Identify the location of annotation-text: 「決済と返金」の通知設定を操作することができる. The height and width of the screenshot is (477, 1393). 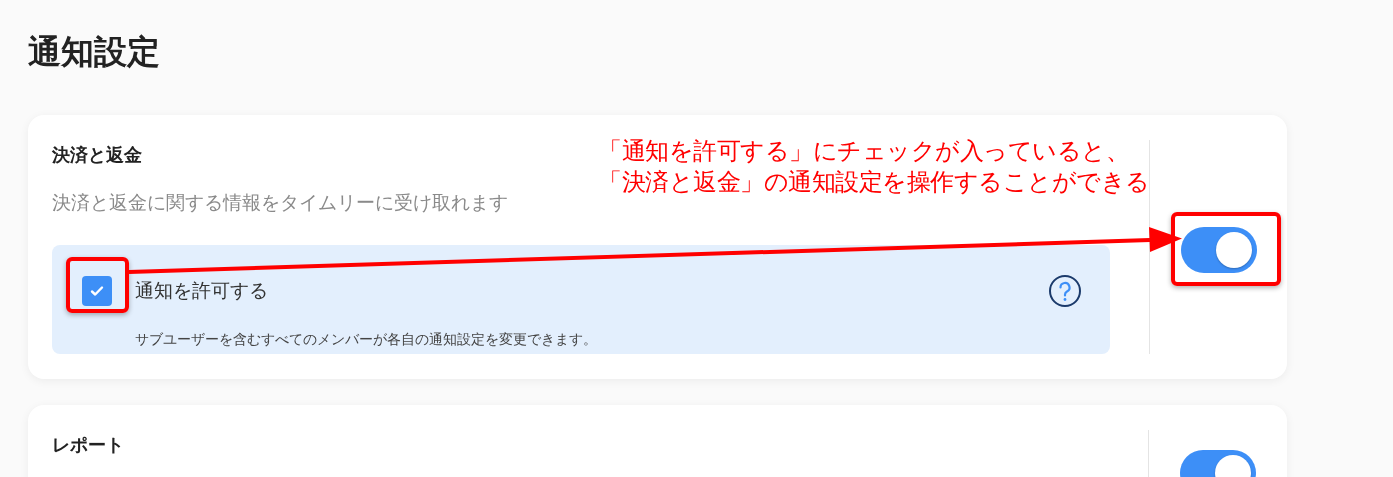
(874, 182).